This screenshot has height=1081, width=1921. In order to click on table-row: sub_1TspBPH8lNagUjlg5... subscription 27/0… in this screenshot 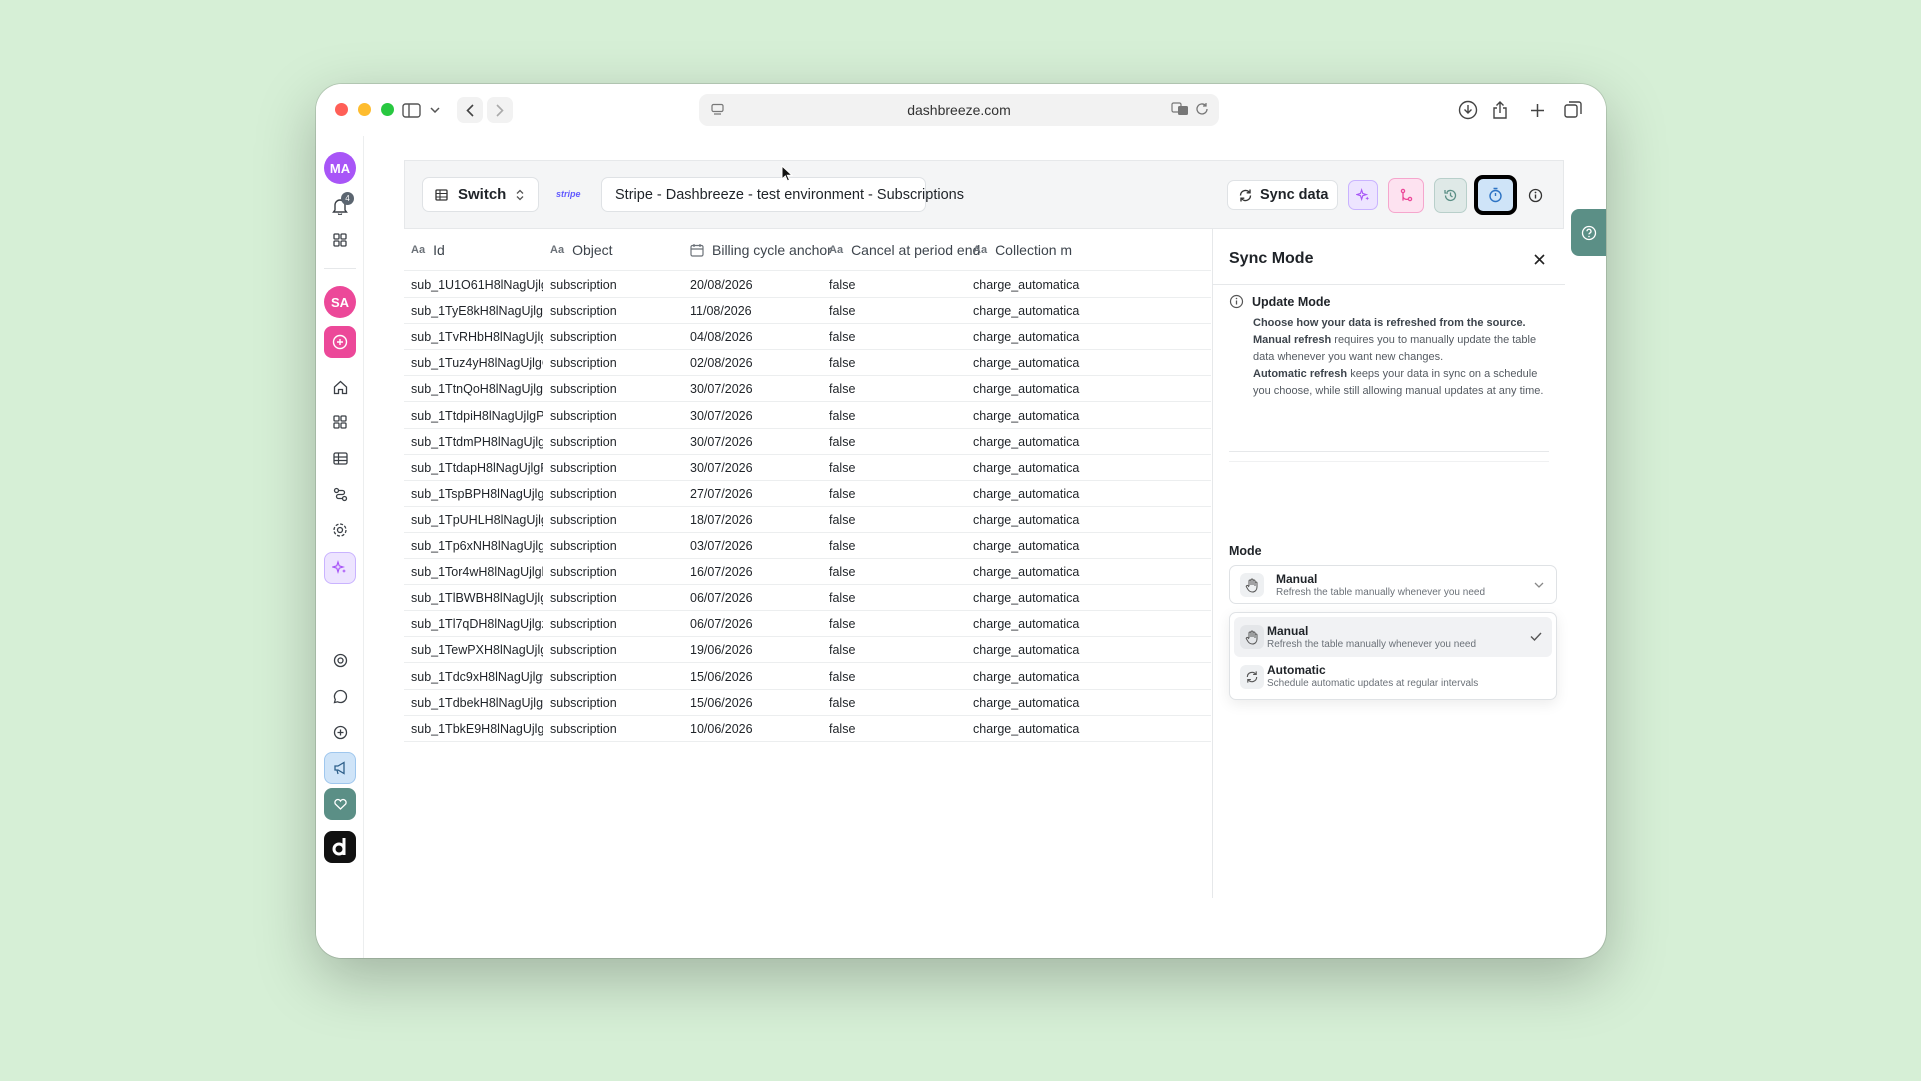, I will do `click(807, 494)`.